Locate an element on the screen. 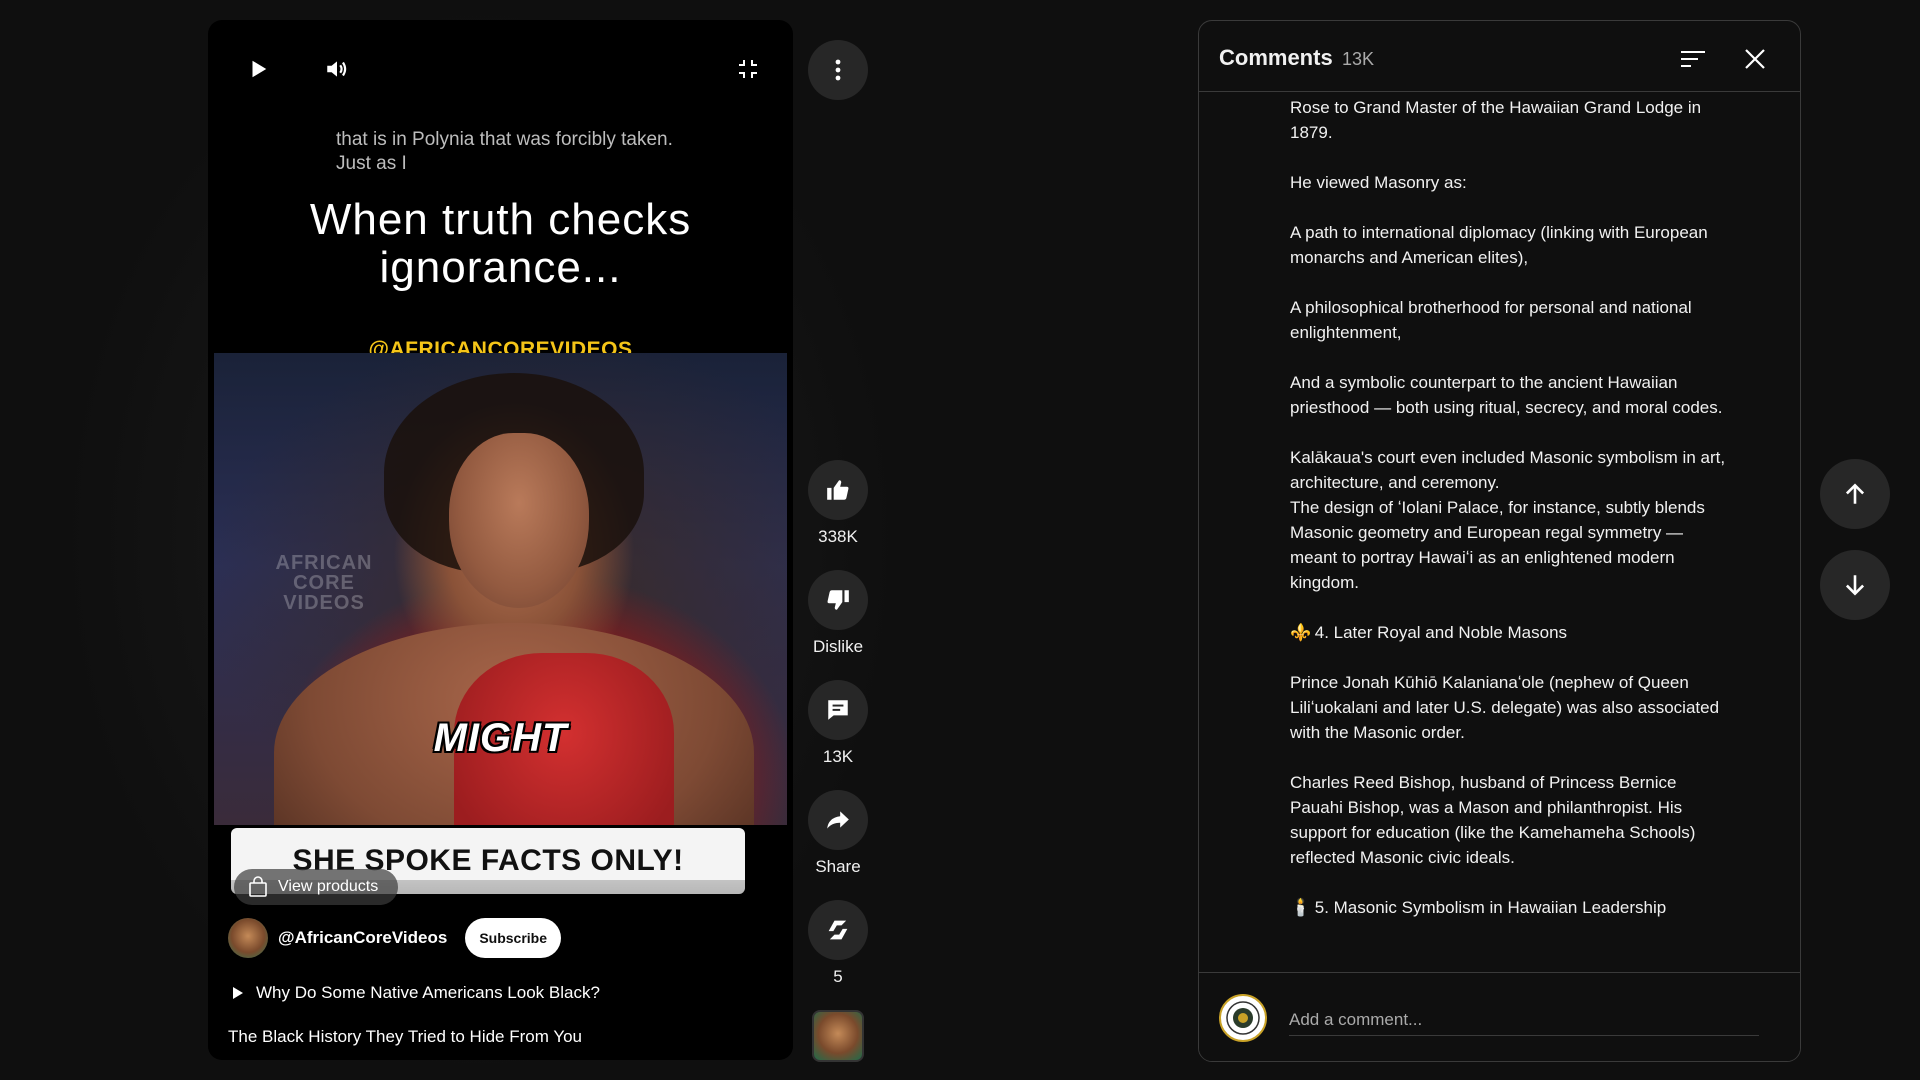 The height and width of the screenshot is (1080, 1920). channel-watermark: AFRICAN CORE VIDEOS is located at coordinates (324, 583).